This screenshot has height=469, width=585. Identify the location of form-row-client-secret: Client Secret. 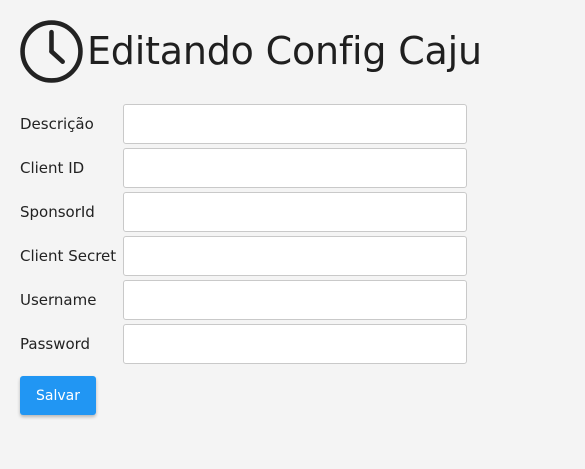
(243, 256).